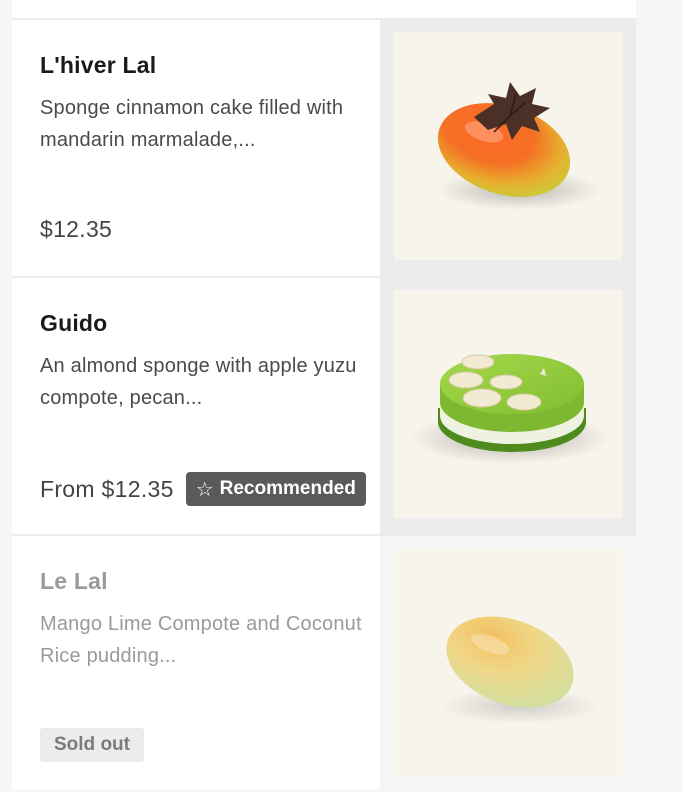  What do you see at coordinates (287, 488) in the screenshot?
I see `badge-label: Recommended` at bounding box center [287, 488].